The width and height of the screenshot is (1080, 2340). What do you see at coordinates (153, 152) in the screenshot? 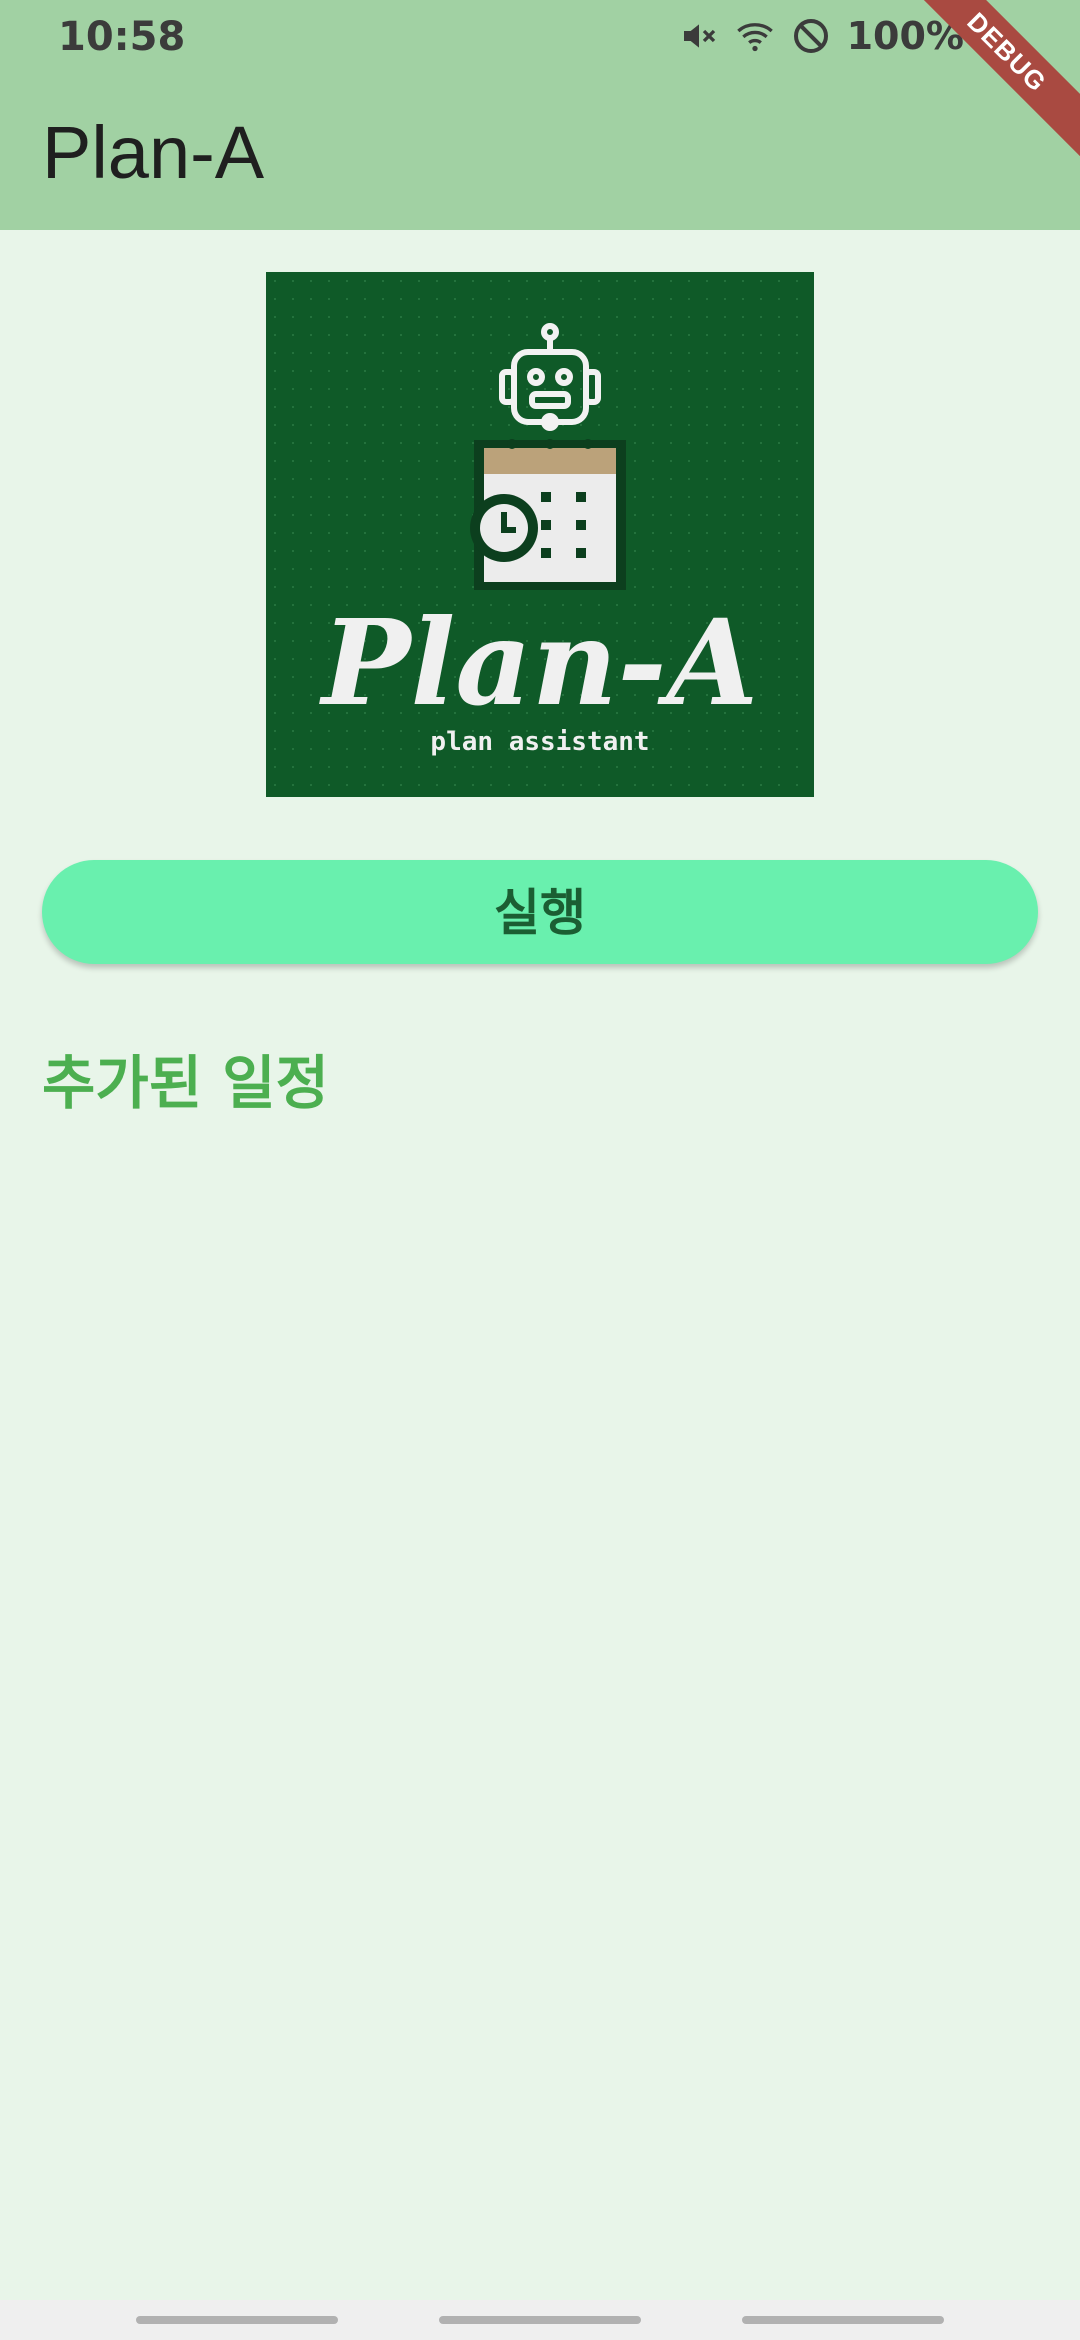
I see `app-title: Plan-A` at bounding box center [153, 152].